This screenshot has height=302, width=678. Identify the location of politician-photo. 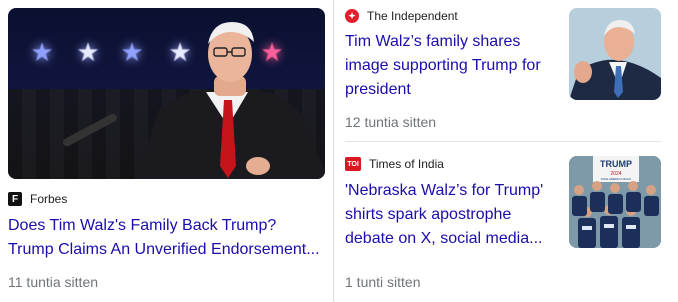
(615, 54).